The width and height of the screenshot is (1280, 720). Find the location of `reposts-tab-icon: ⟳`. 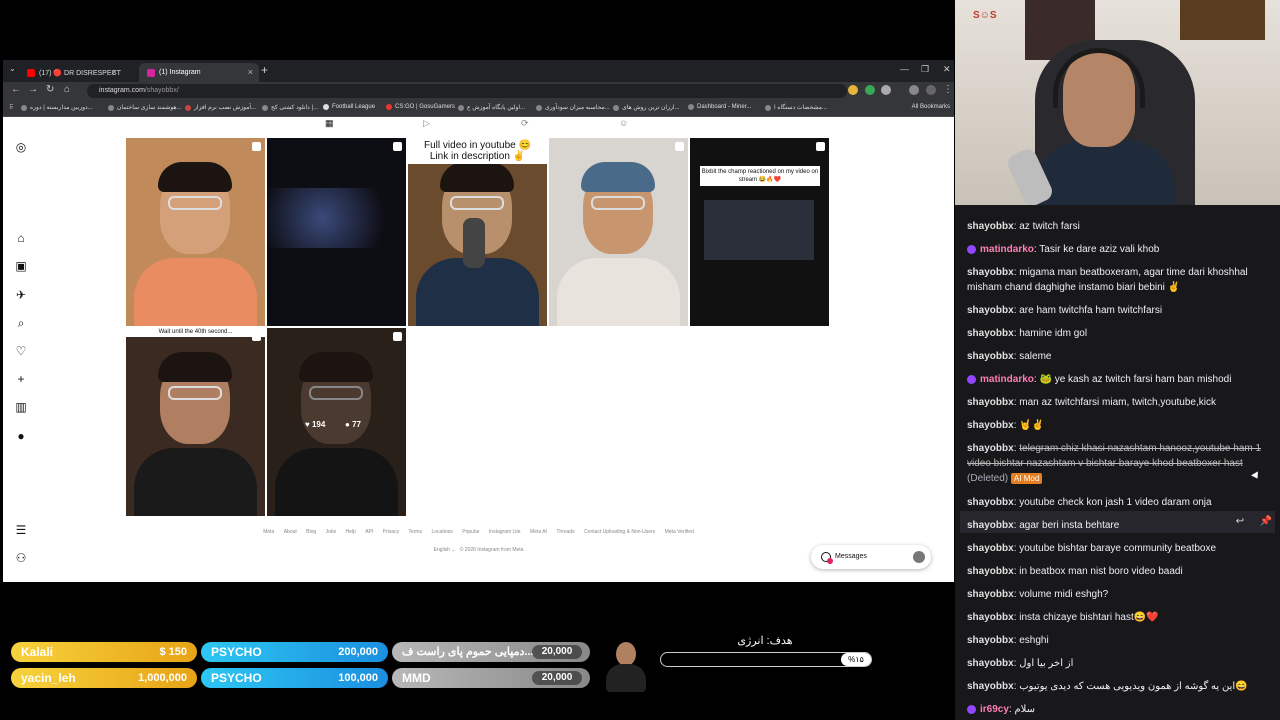

reposts-tab-icon: ⟳ is located at coordinates (525, 123).